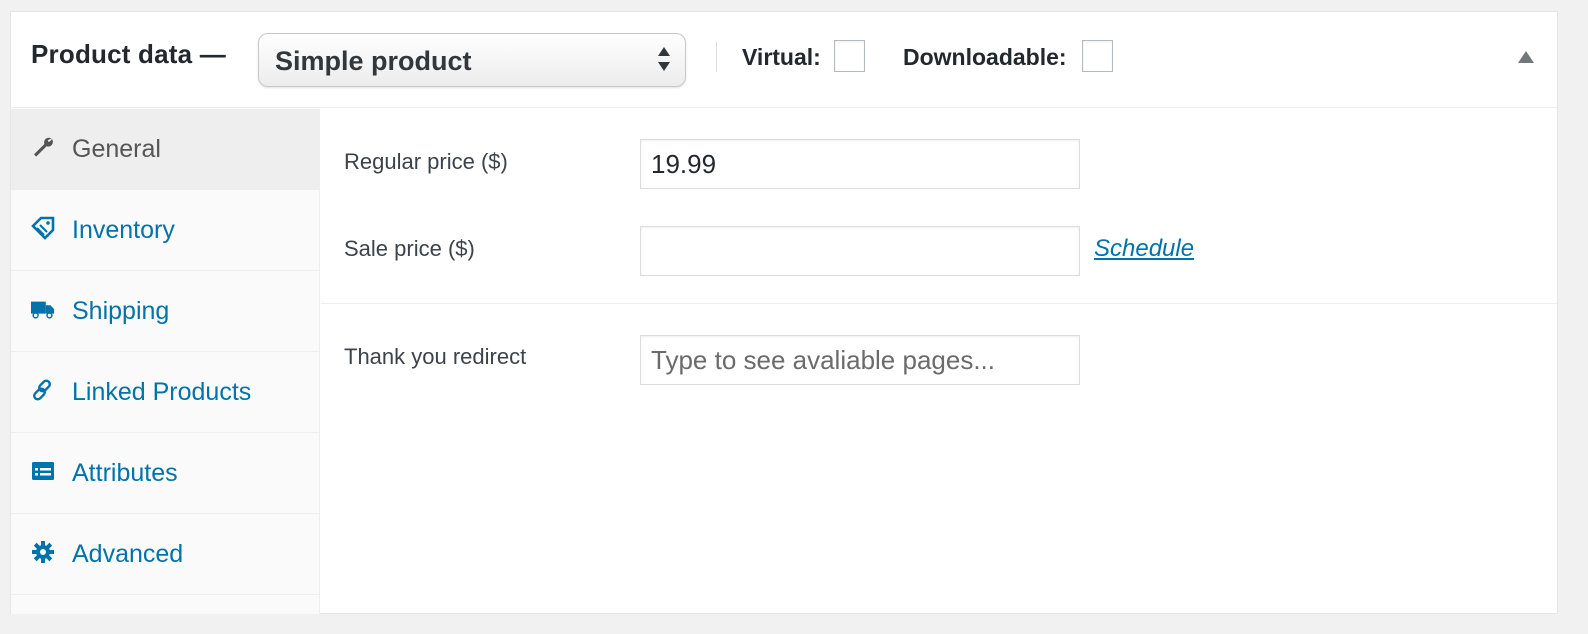  I want to click on regular-price-input, so click(860, 164).